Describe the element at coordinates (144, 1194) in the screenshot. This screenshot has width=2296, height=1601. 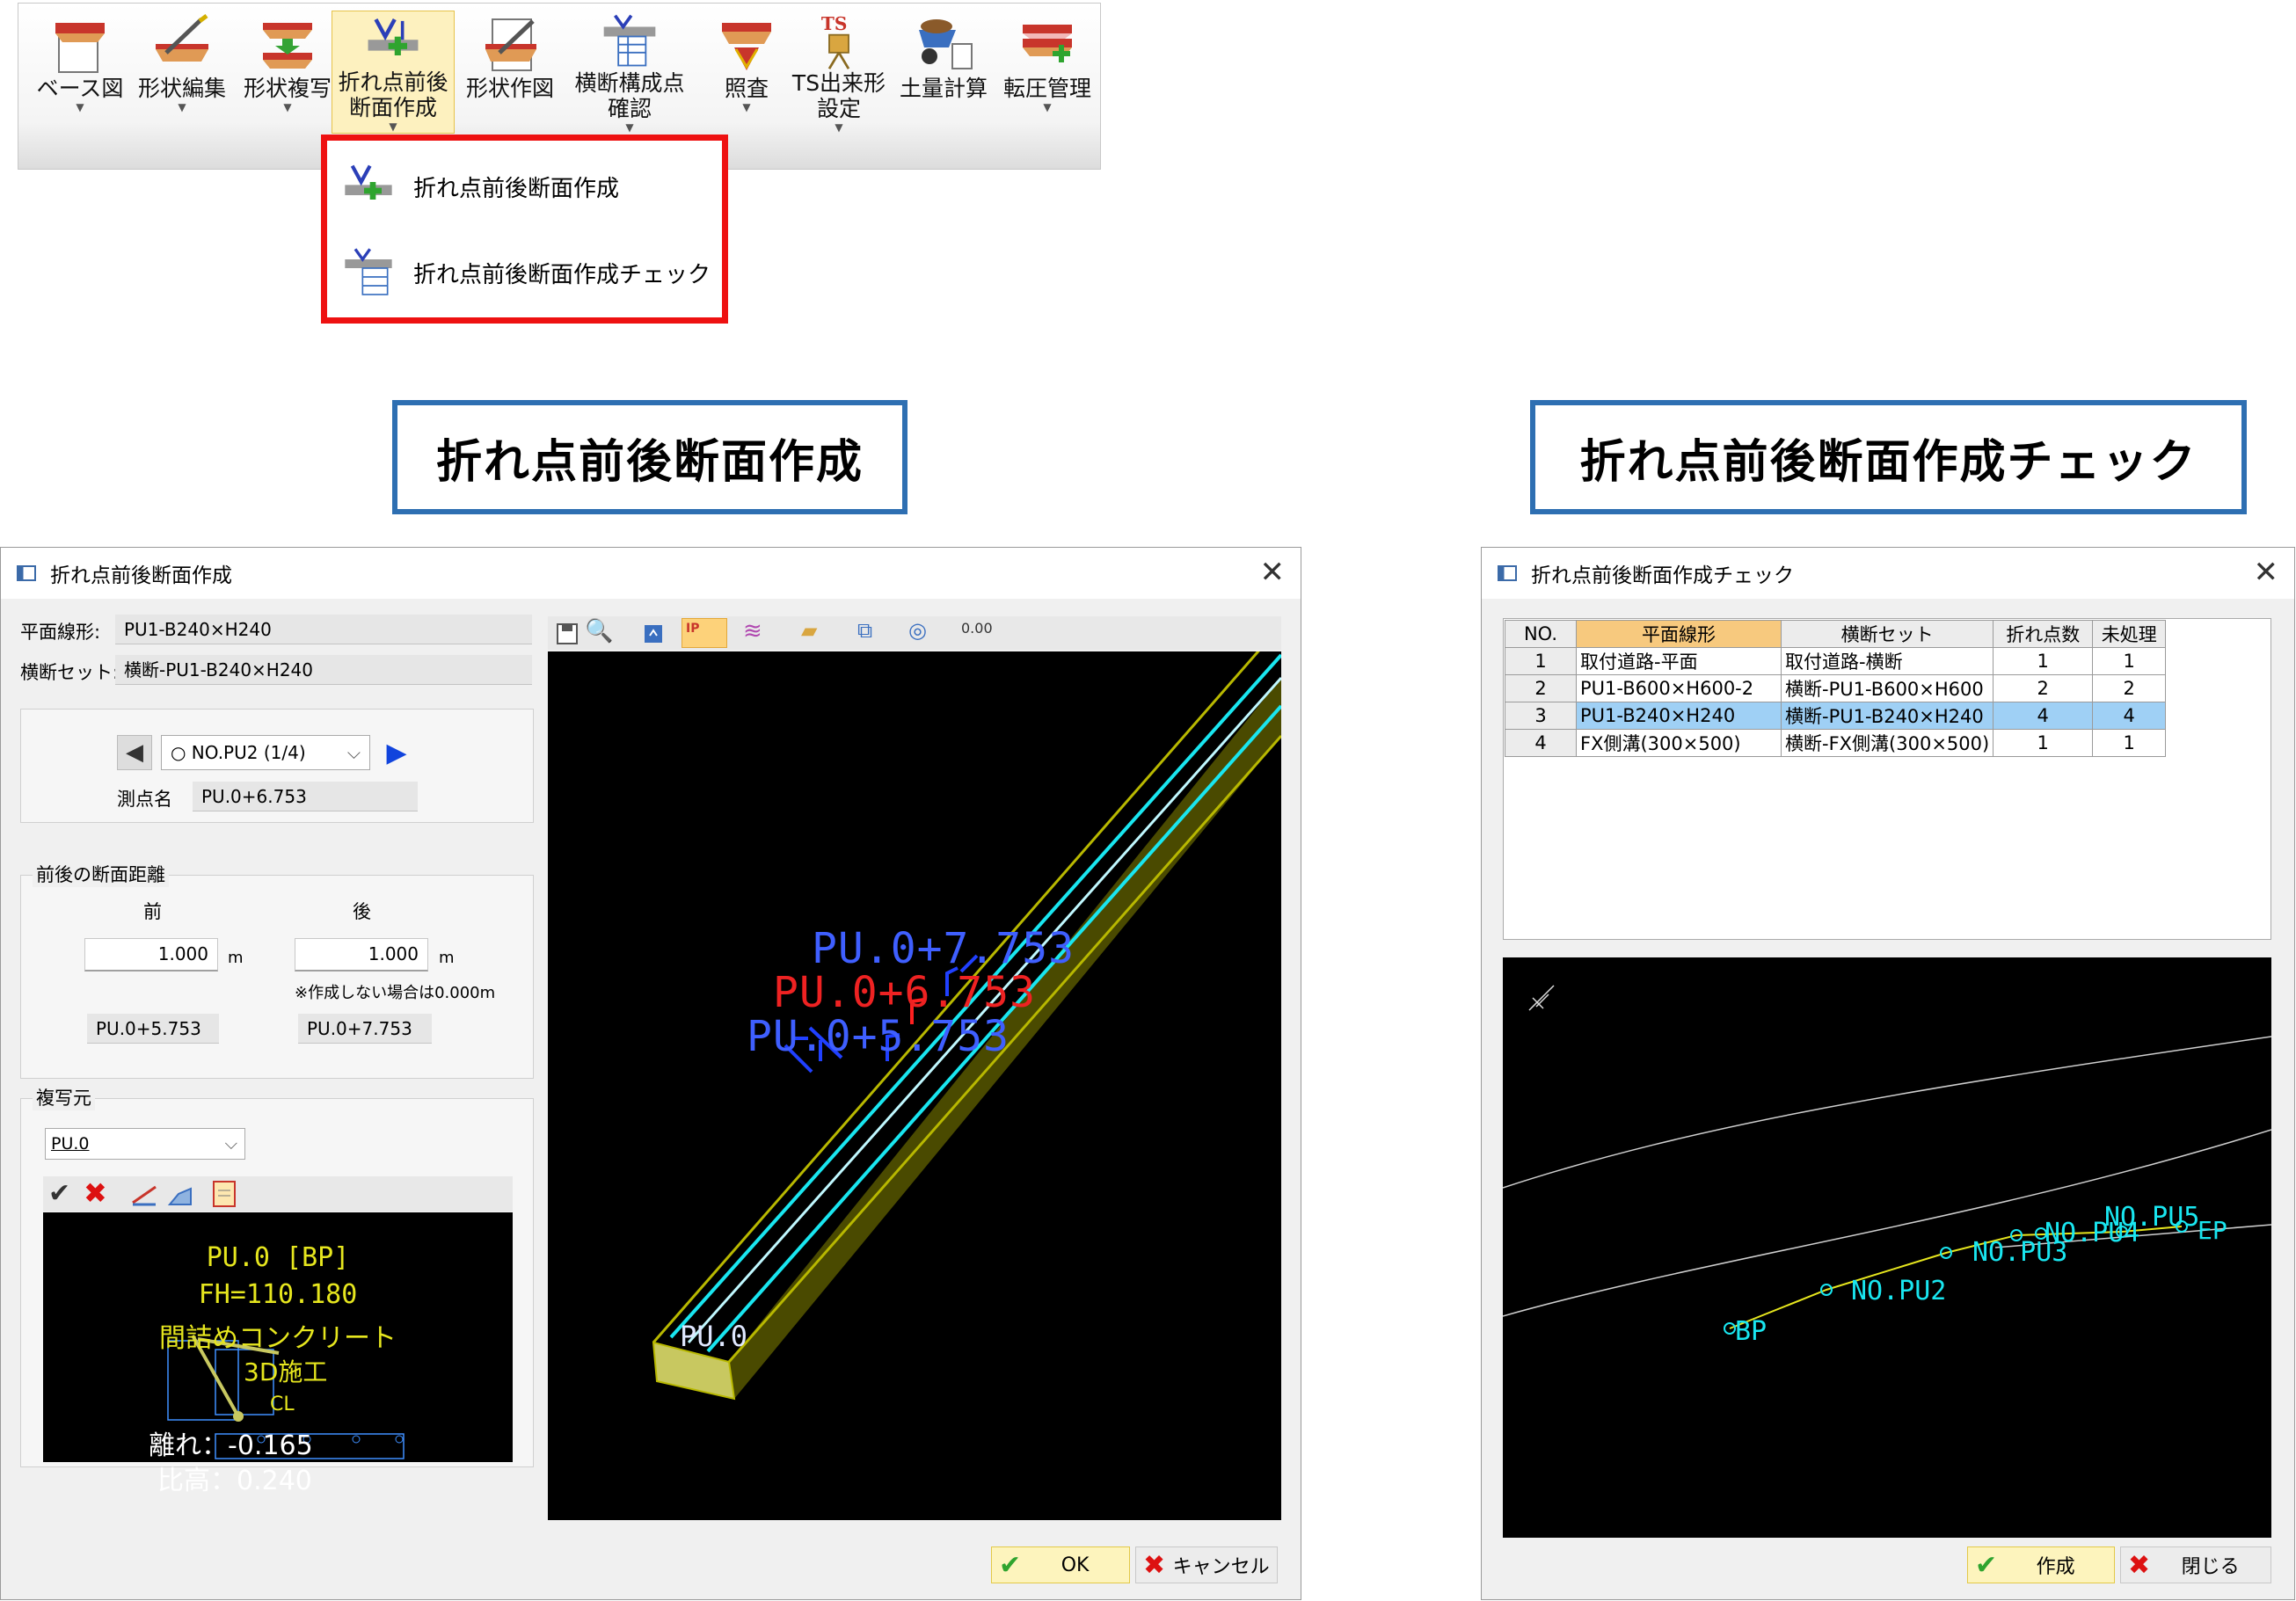
I see `section-line-icon` at that location.